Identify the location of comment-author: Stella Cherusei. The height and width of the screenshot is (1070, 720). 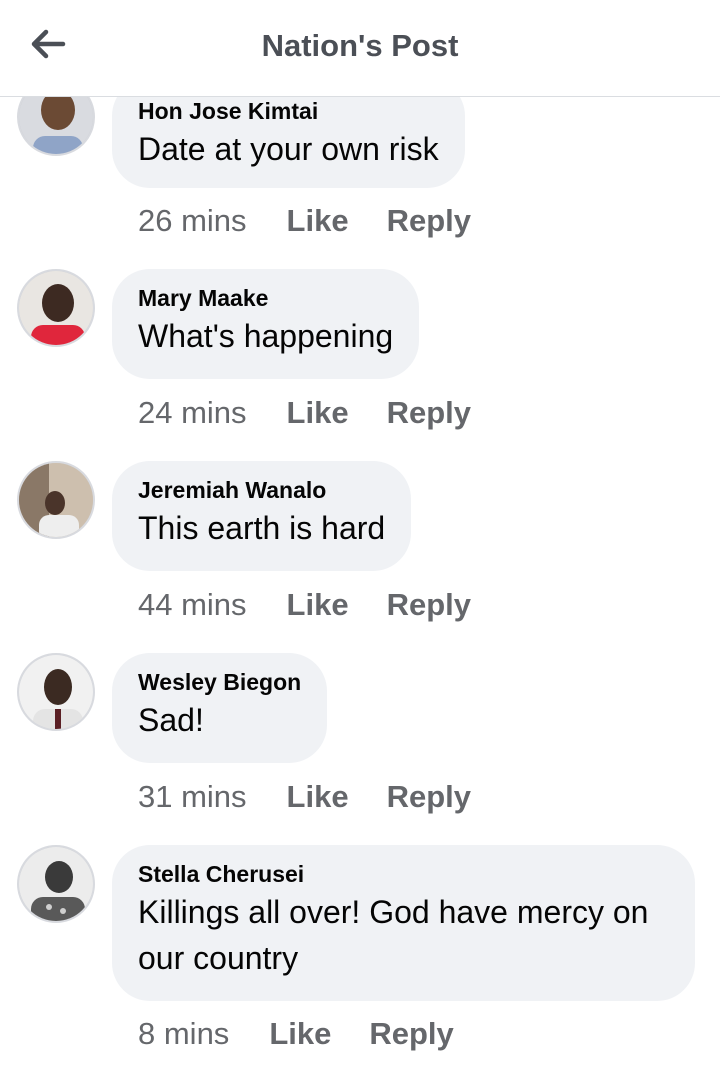
(403, 874).